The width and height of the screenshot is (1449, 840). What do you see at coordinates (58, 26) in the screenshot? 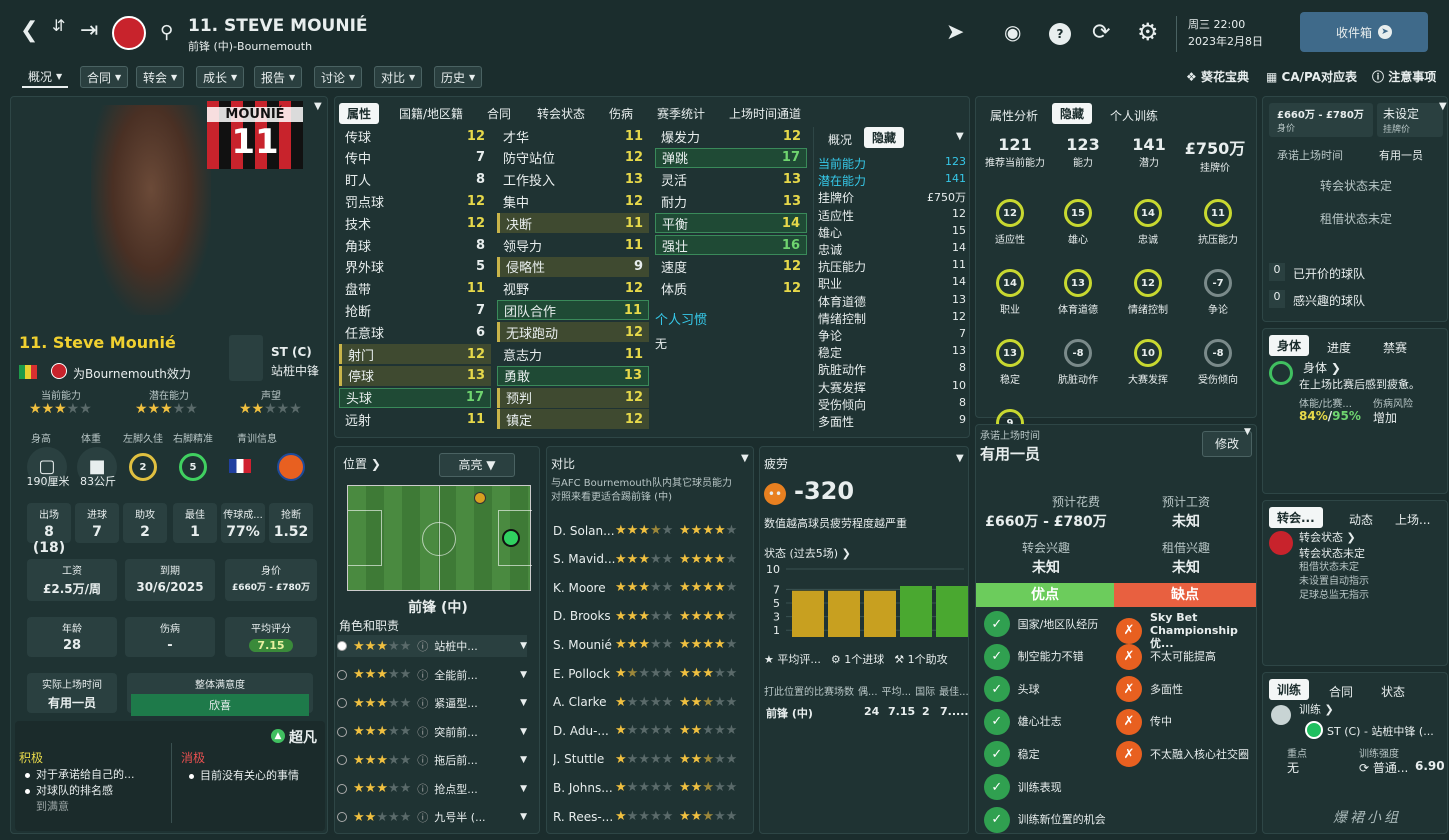
I see `up-down-icon: ⇵` at bounding box center [58, 26].